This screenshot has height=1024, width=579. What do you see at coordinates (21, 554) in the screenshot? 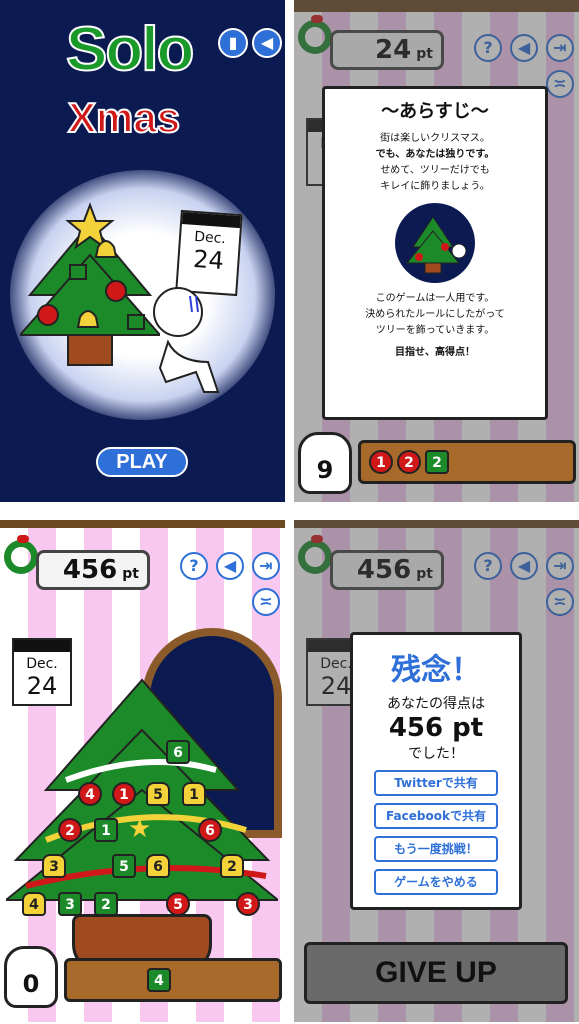
I see `wreath-icon` at bounding box center [21, 554].